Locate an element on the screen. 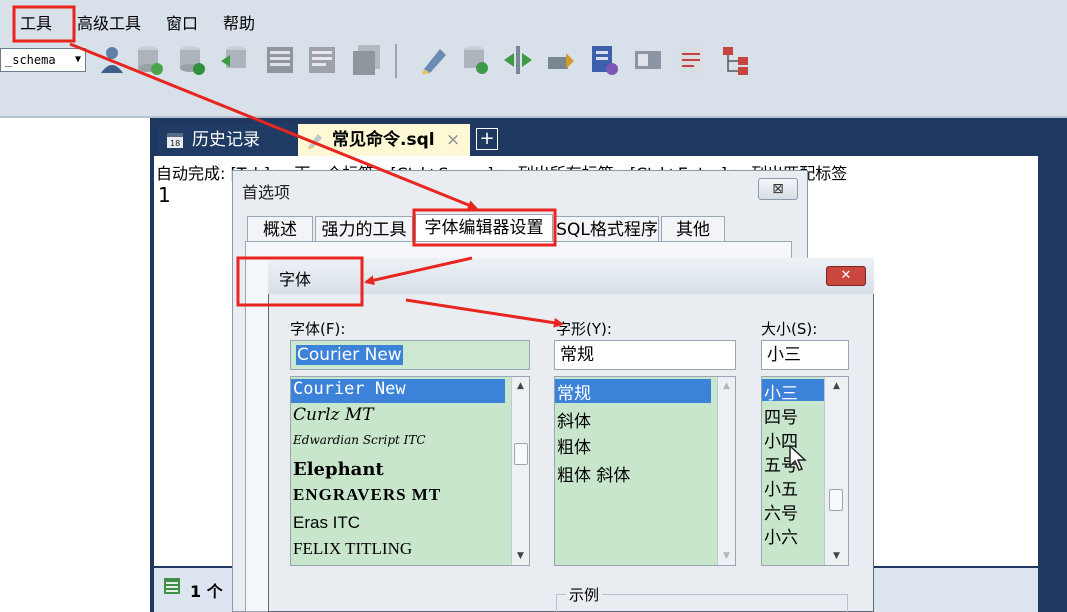 Image resolution: width=1067 pixels, height=612 pixels. list-item: Edwardian Script ITC is located at coordinates (359, 440).